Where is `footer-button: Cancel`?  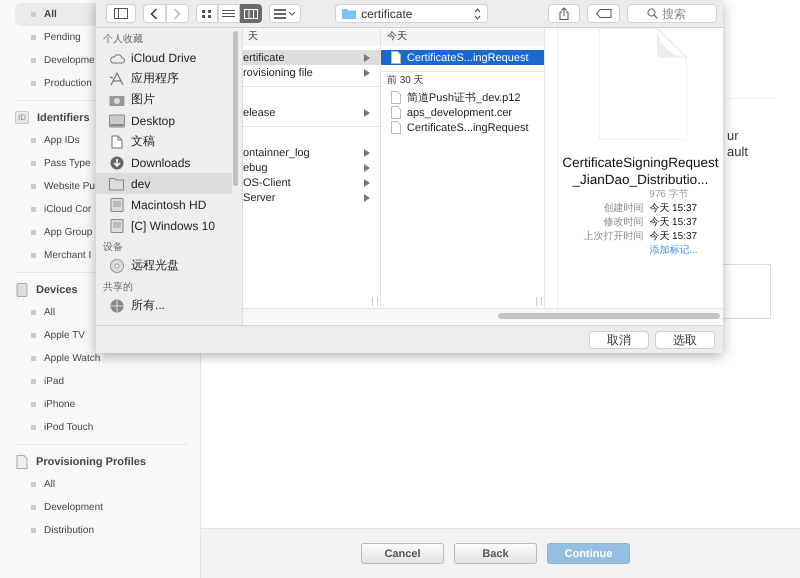
footer-button: Cancel is located at coordinates (402, 553).